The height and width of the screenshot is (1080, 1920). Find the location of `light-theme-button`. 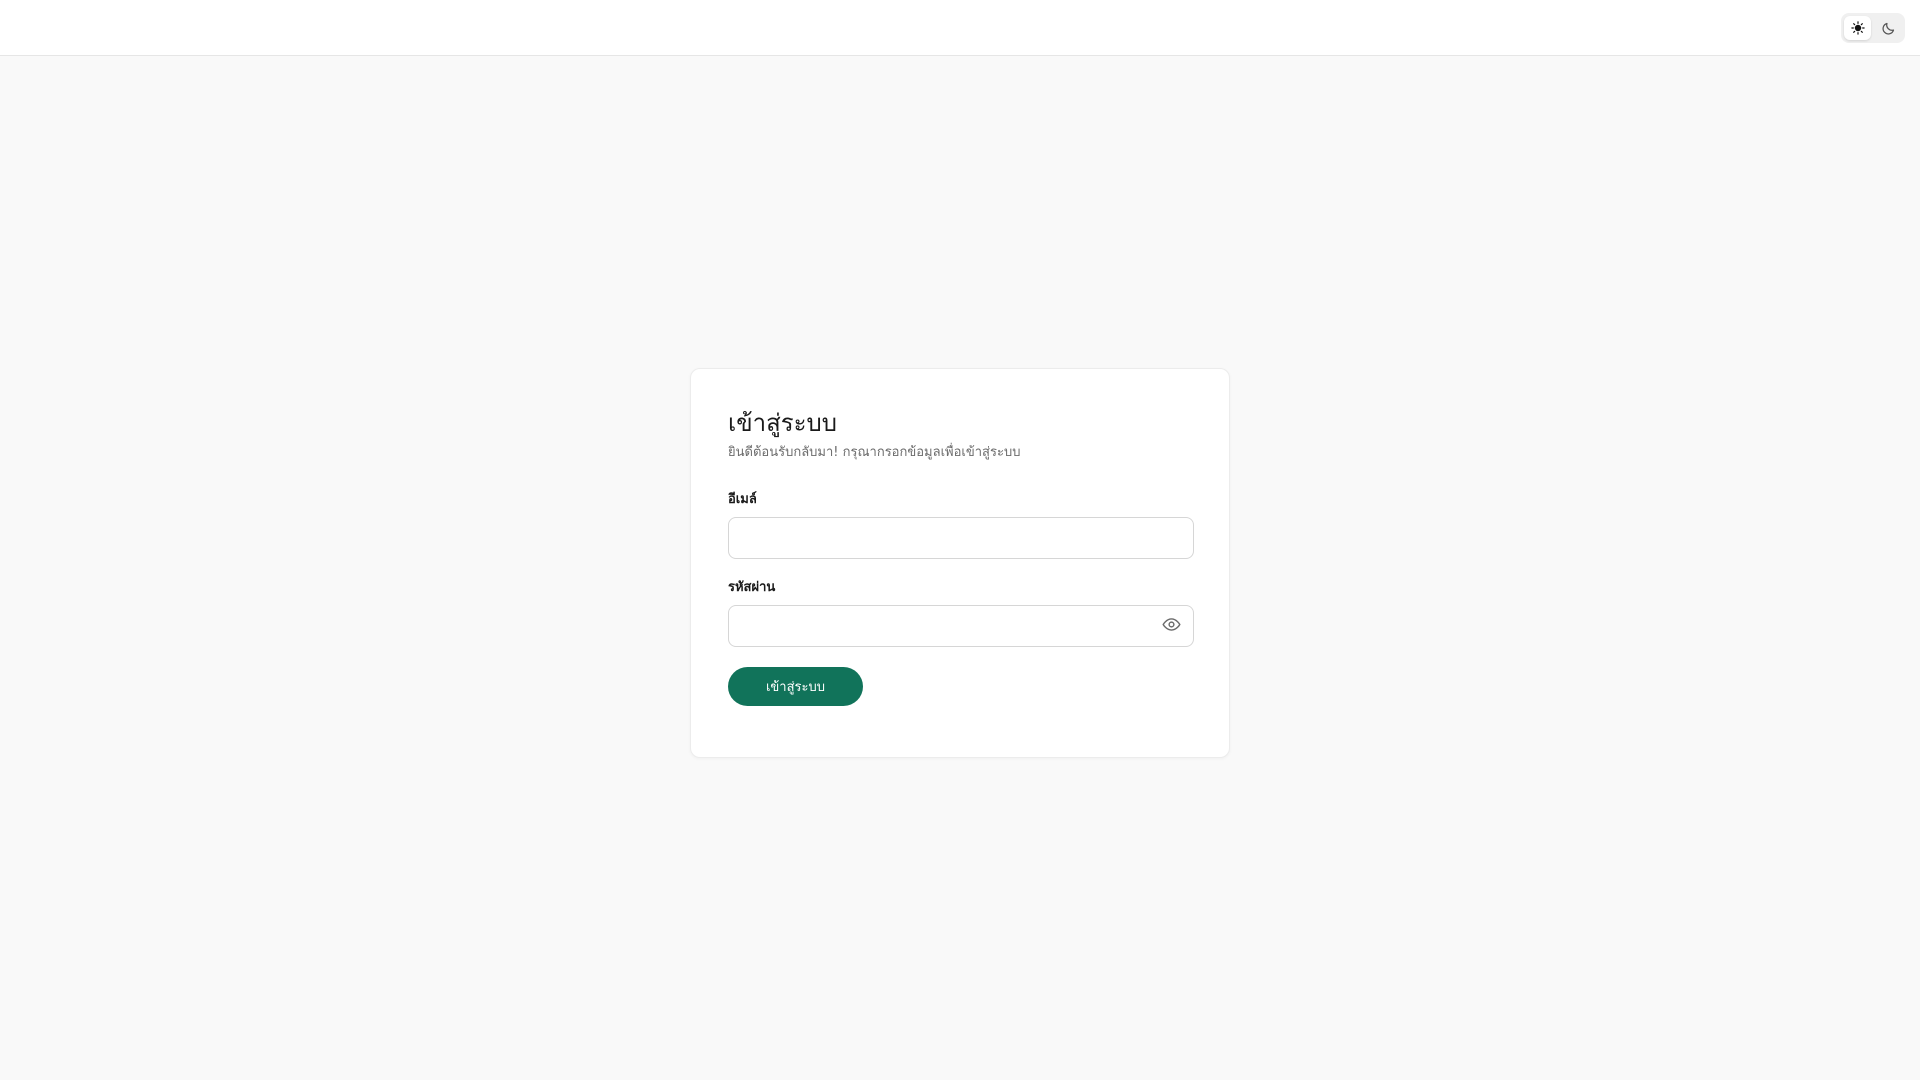

light-theme-button is located at coordinates (1857, 28).